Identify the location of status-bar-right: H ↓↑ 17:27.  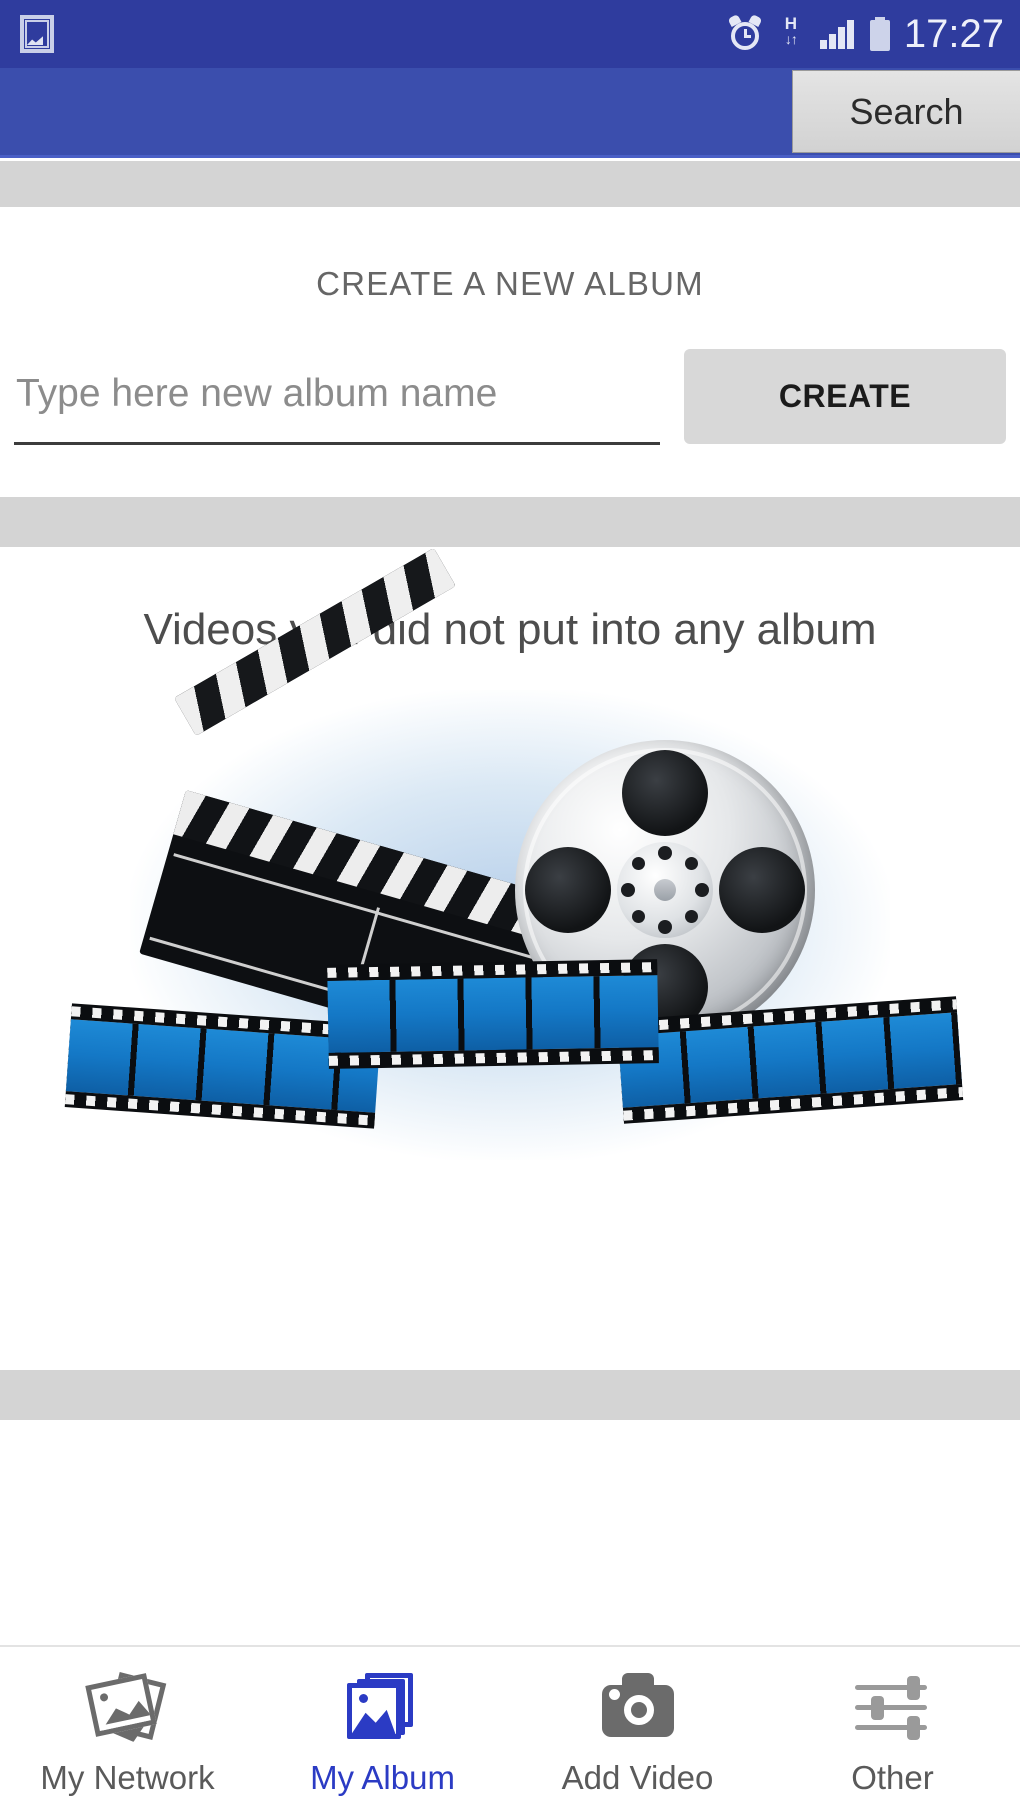
(873, 34).